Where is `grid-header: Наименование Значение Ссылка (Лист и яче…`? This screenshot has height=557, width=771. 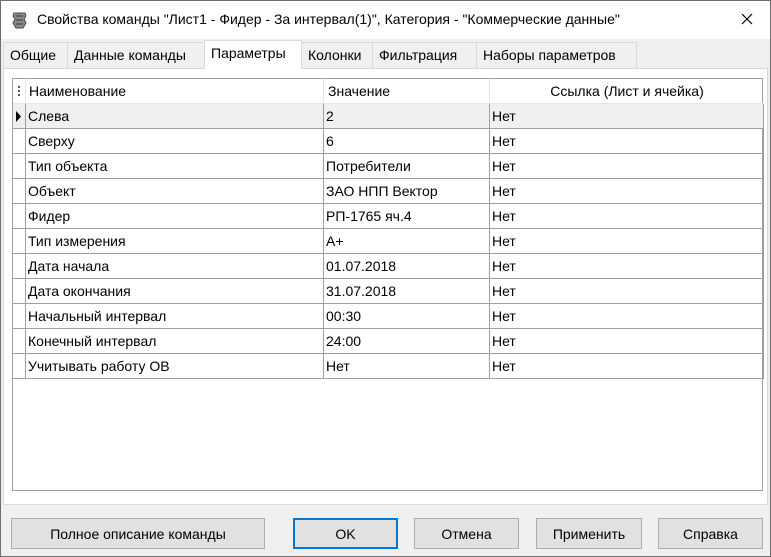 grid-header: Наименование Значение Ссылка (Лист и яче… is located at coordinates (388, 91).